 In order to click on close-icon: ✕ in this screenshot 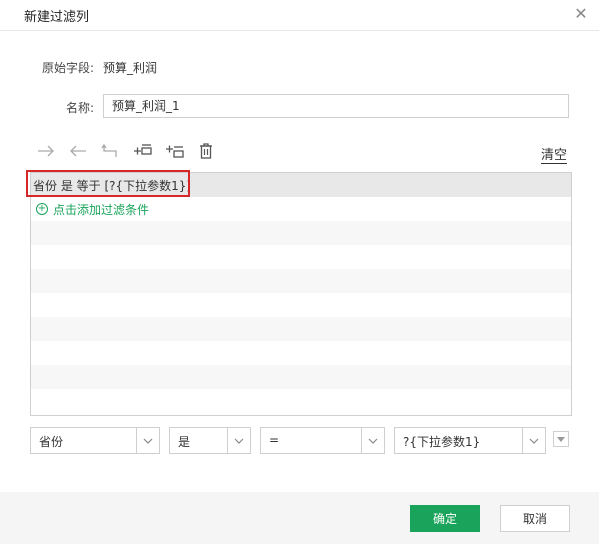, I will do `click(581, 14)`.